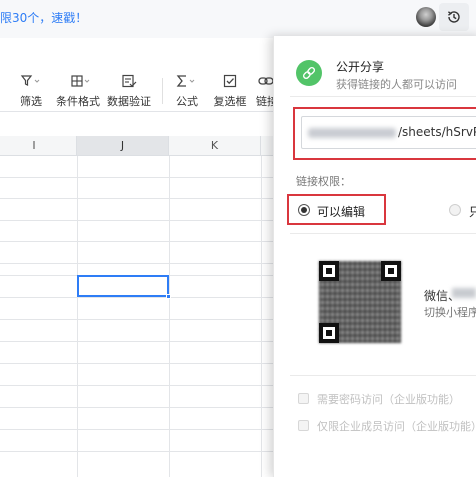 The width and height of the screenshot is (476, 477). What do you see at coordinates (129, 101) in the screenshot?
I see `data-validation-label: 数据验证` at bounding box center [129, 101].